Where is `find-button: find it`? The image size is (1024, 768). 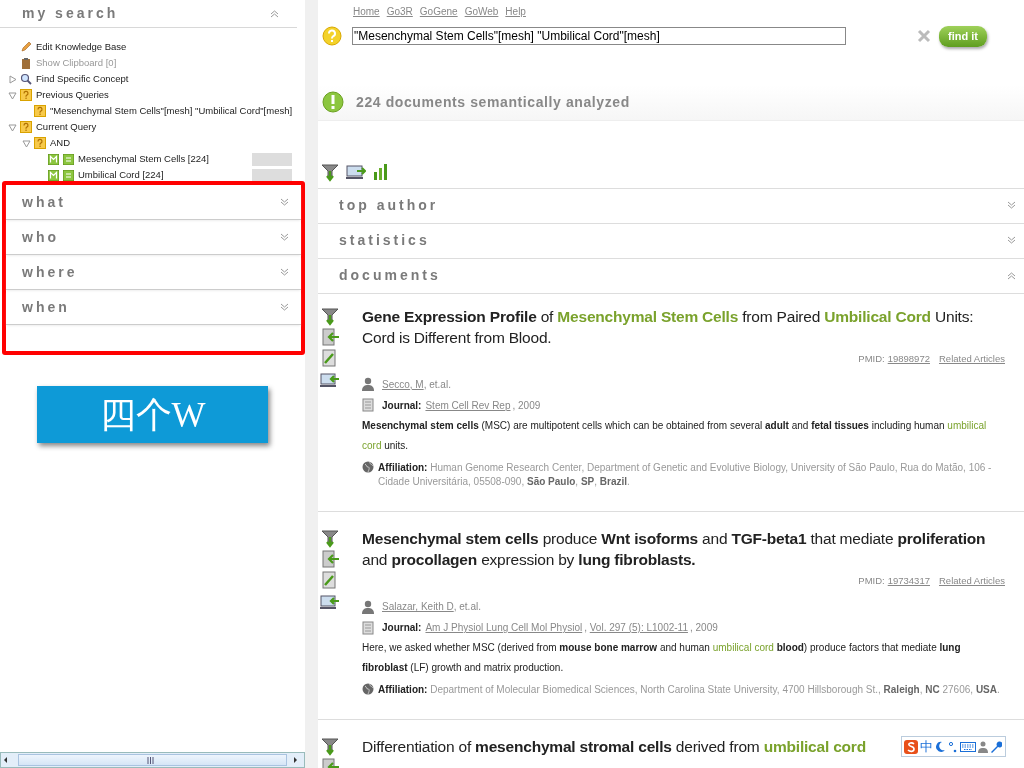
find-button: find it is located at coordinates (963, 36).